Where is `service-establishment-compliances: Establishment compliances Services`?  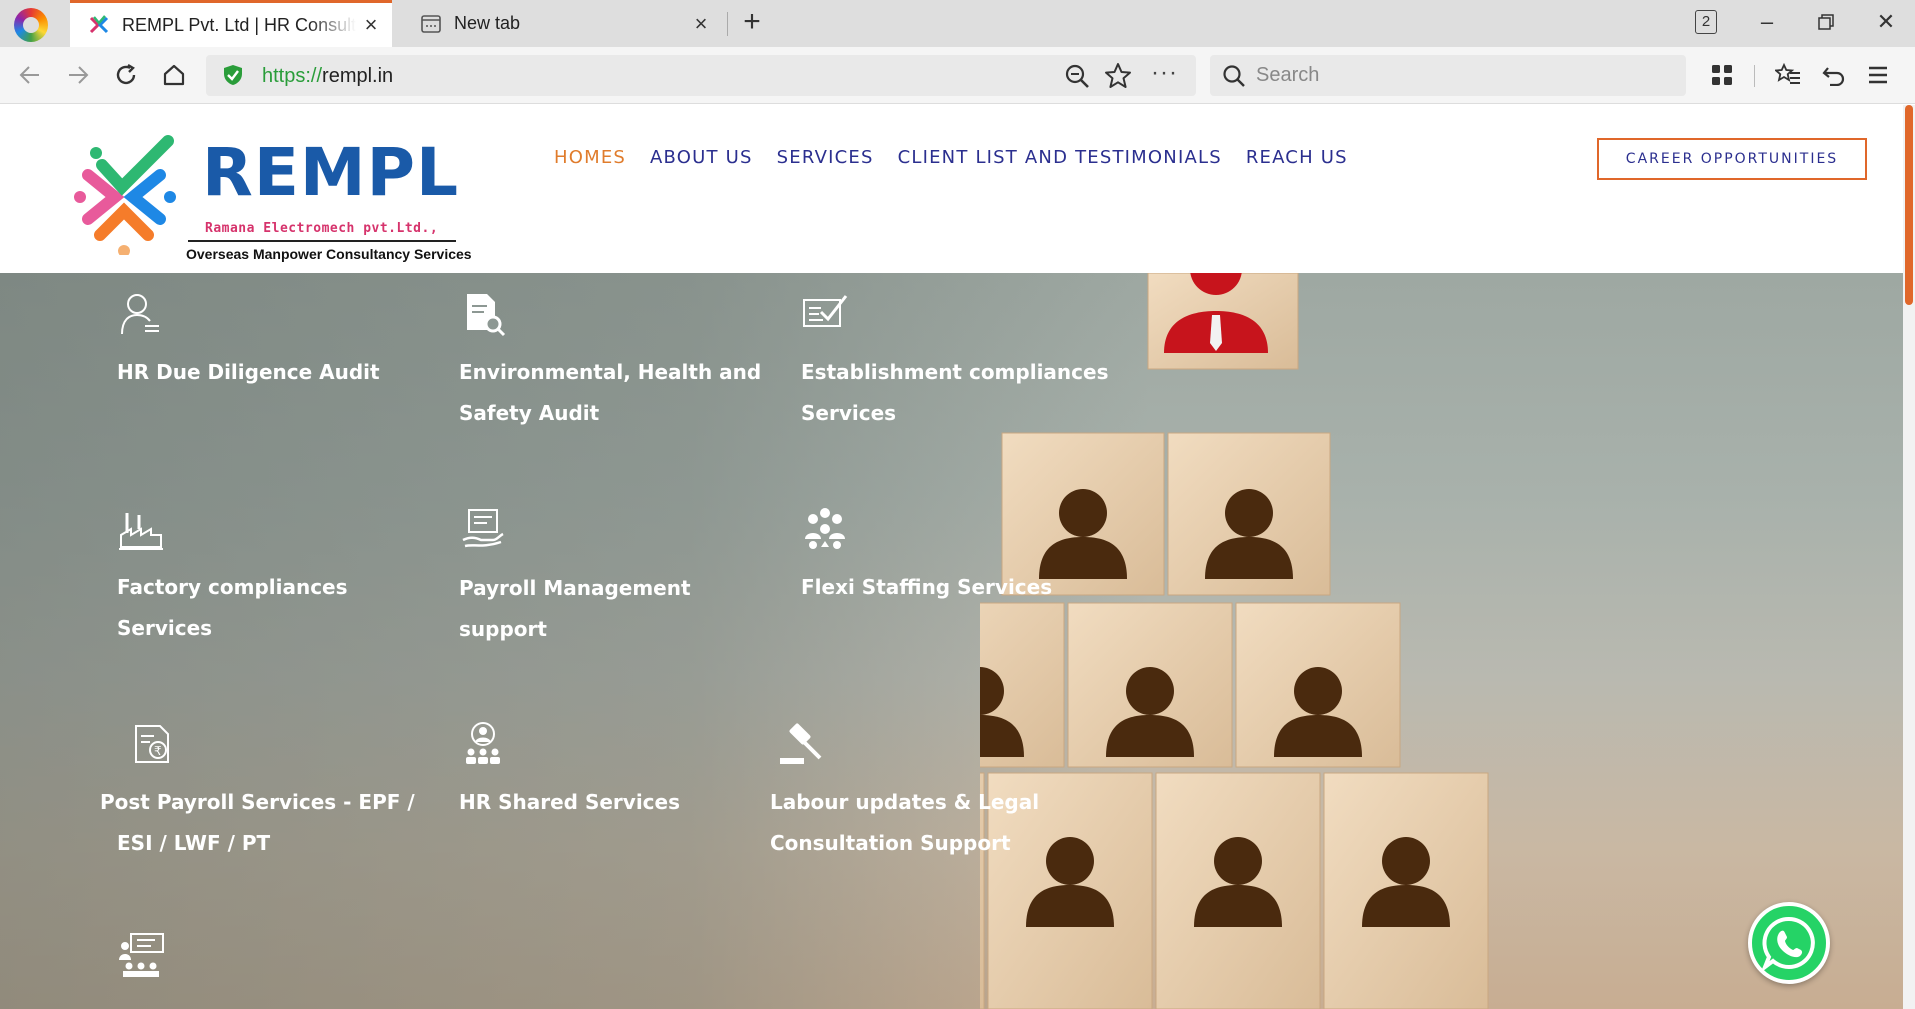
service-establishment-compliances: Establishment compliances Services is located at coordinates (954, 362).